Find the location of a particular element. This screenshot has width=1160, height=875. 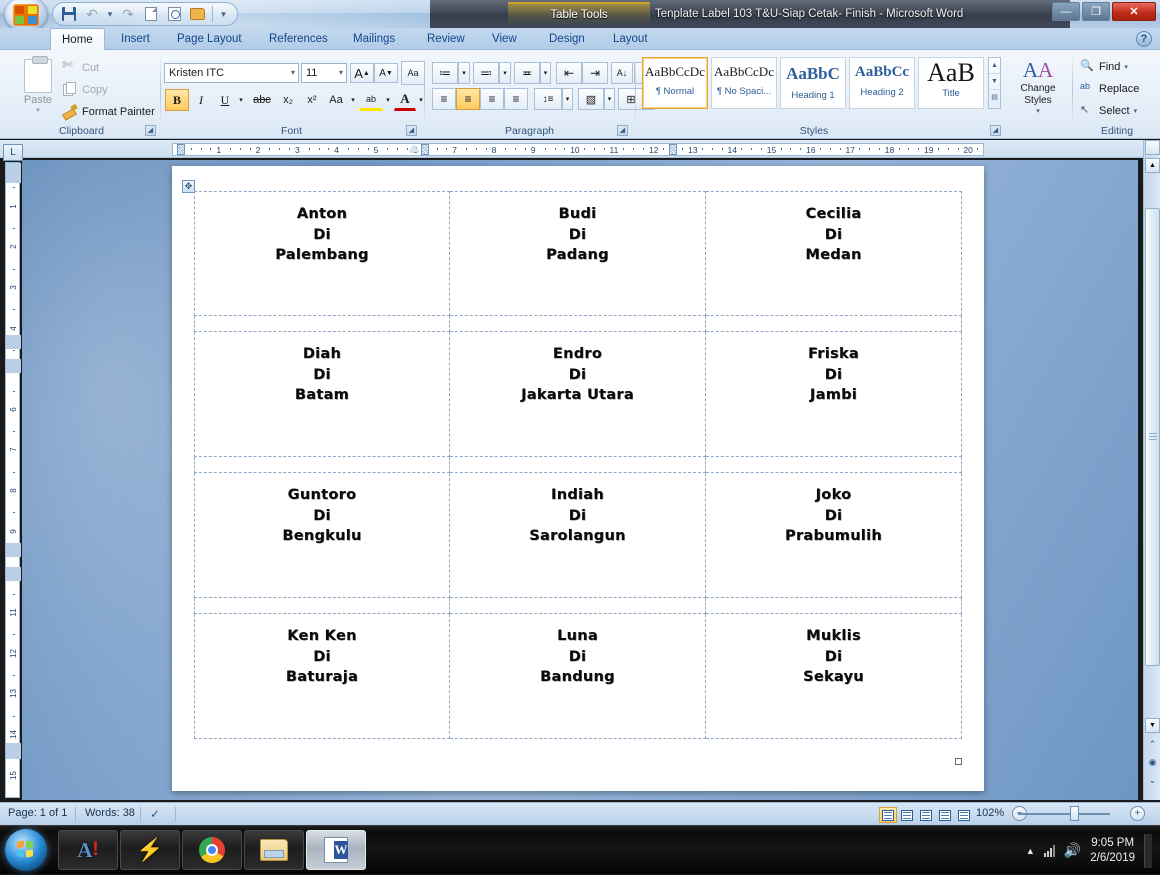

scroll-down-button: ▼ is located at coordinates (1152, 725).